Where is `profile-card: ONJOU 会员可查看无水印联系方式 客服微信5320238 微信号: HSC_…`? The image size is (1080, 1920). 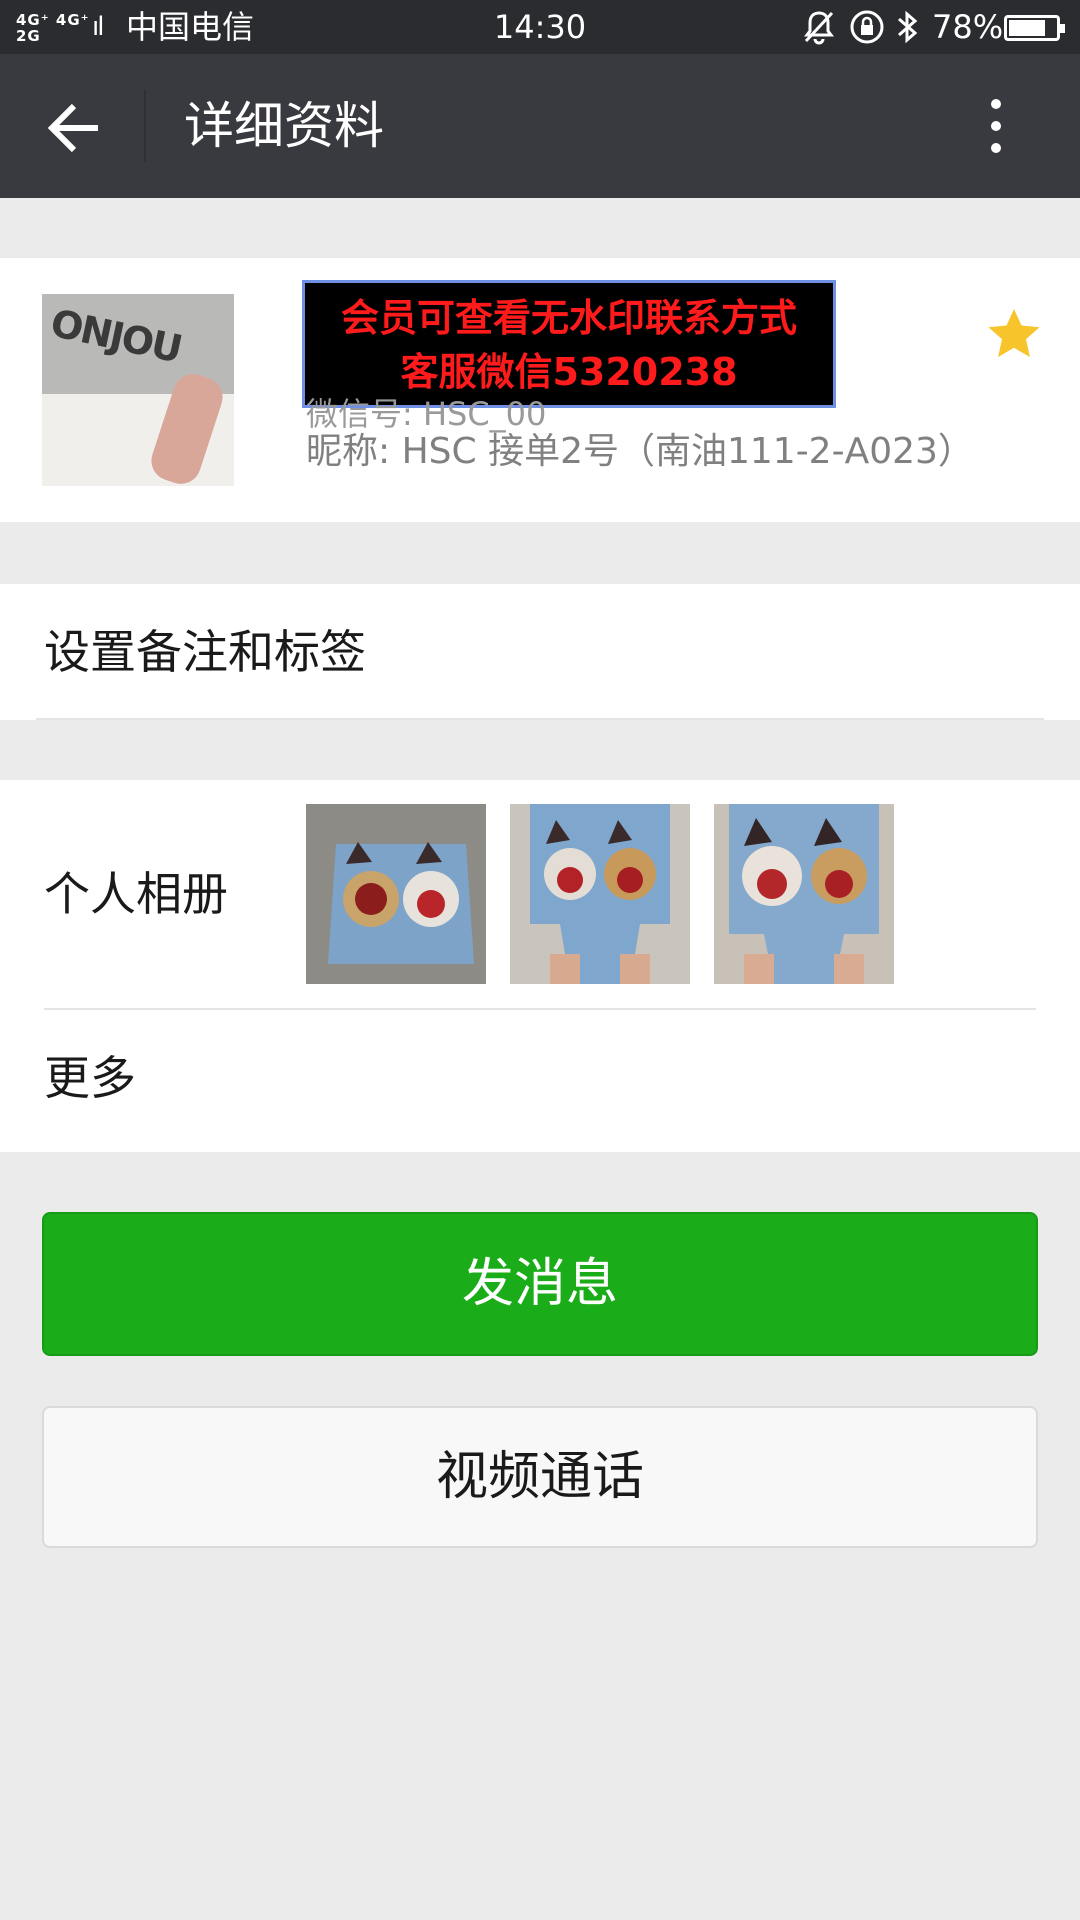
profile-card: ONJOU 会员可查看无水印联系方式 客服微信5320238 微信号: HSC_… is located at coordinates (540, 390).